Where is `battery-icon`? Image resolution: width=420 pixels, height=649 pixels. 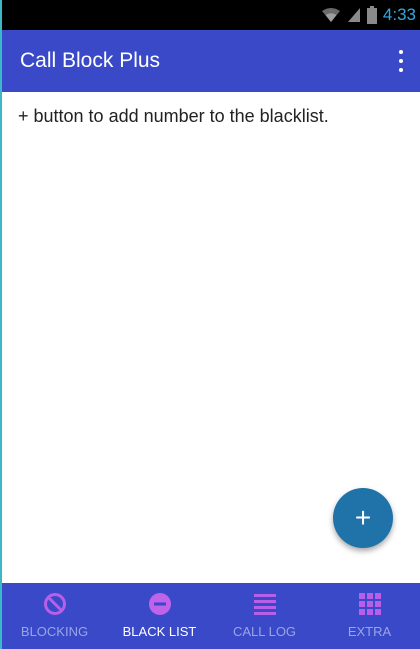
battery-icon is located at coordinates (371, 15).